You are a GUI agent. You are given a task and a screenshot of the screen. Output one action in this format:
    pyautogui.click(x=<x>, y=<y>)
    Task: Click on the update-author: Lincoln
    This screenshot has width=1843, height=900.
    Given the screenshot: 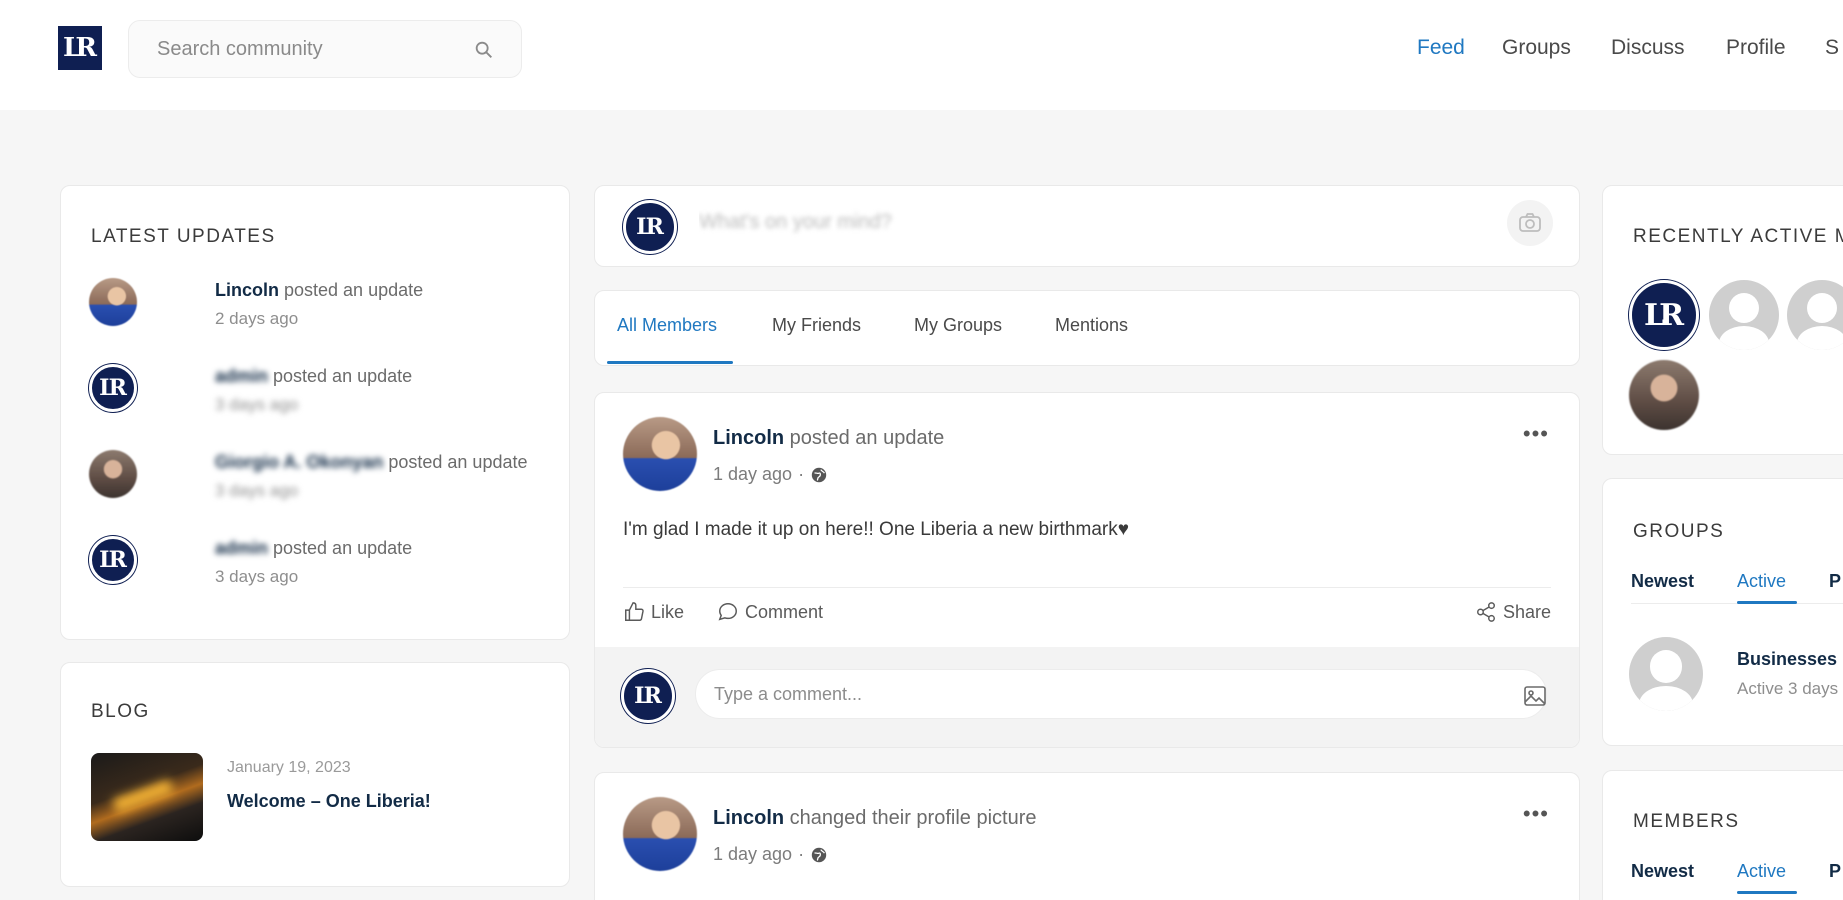 What is the action you would take?
    pyautogui.click(x=247, y=290)
    